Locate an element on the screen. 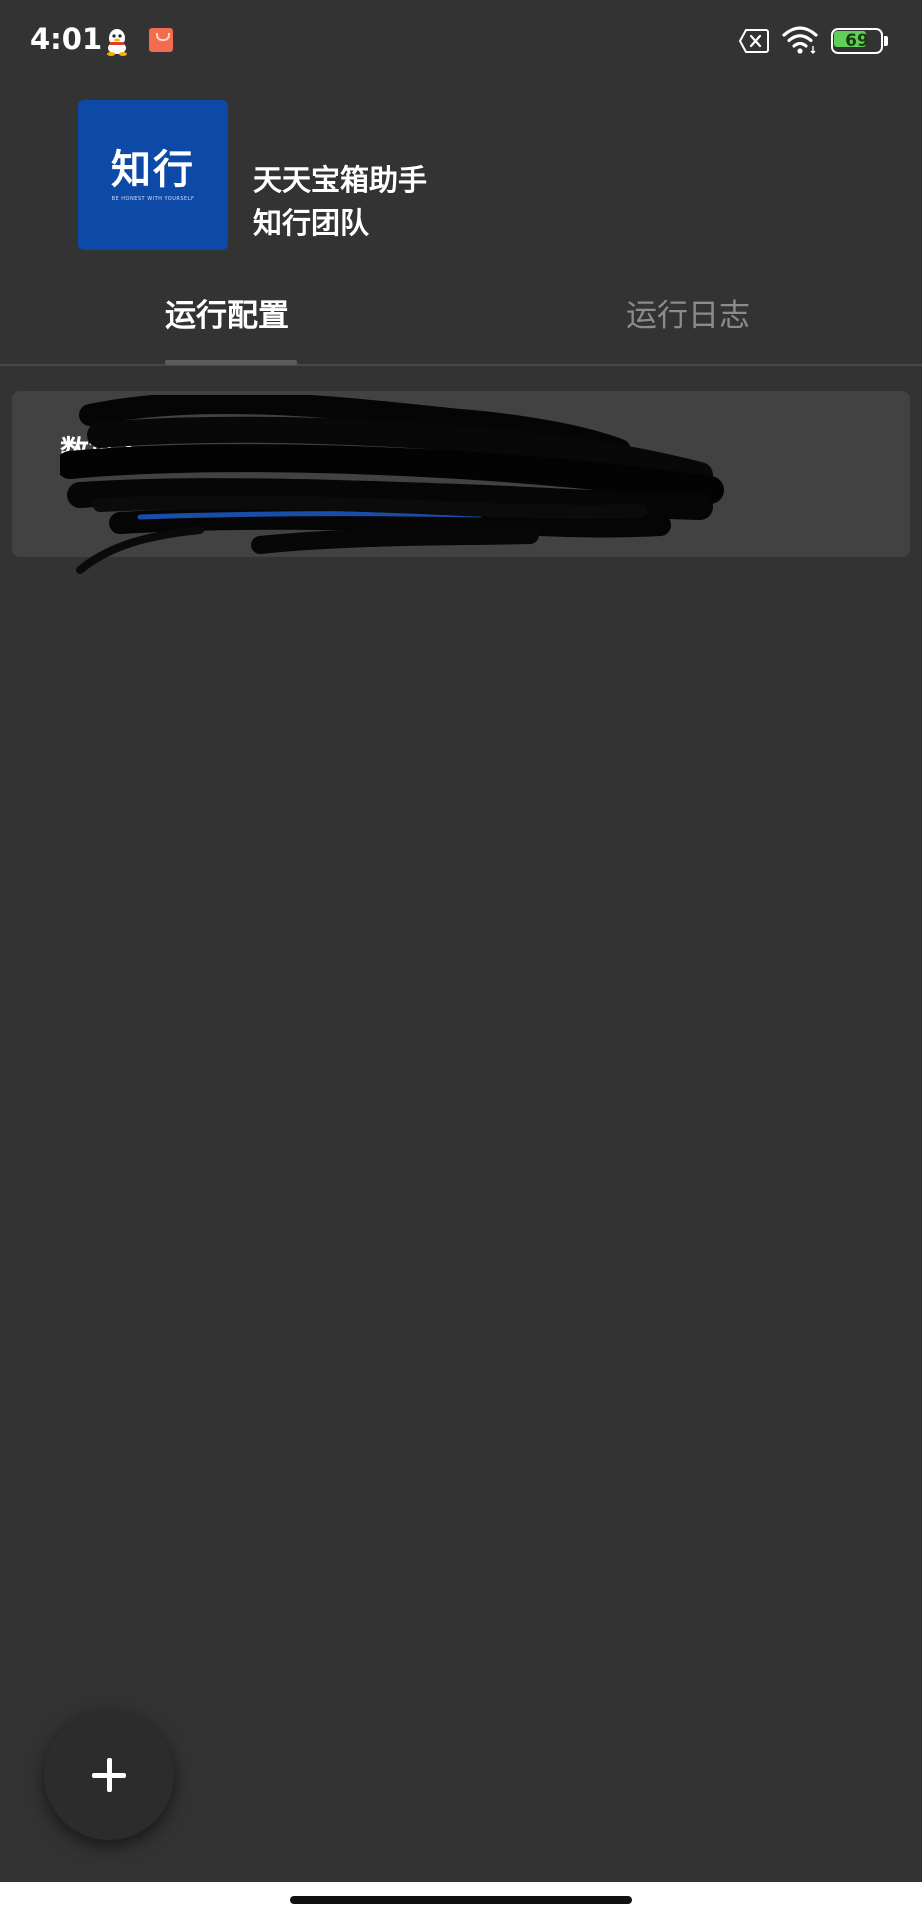  tab-bar: 运行配置 运行日志 is located at coordinates (461, 324).